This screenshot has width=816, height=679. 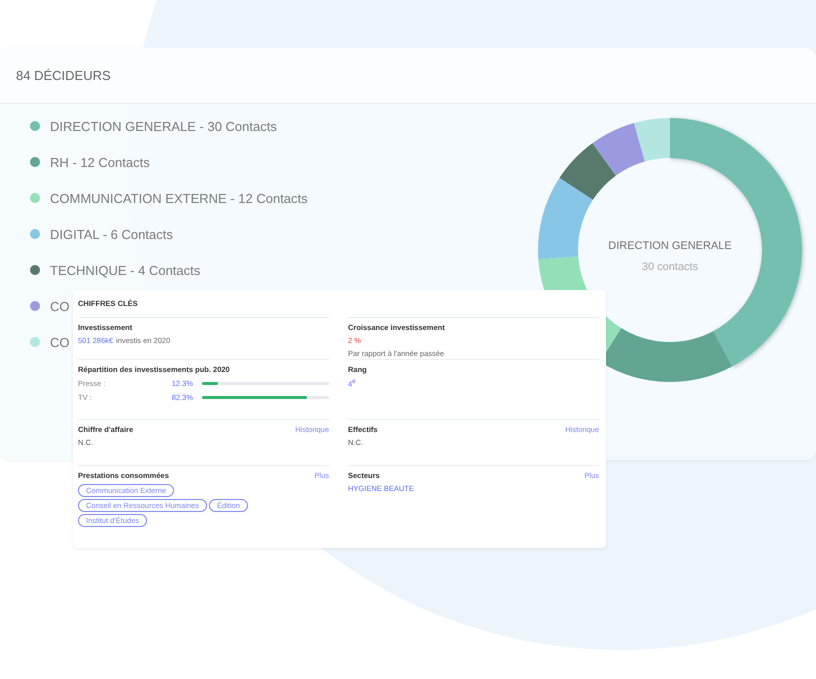 What do you see at coordinates (670, 267) in the screenshot?
I see `donut-center-subtitle: 30 contacts` at bounding box center [670, 267].